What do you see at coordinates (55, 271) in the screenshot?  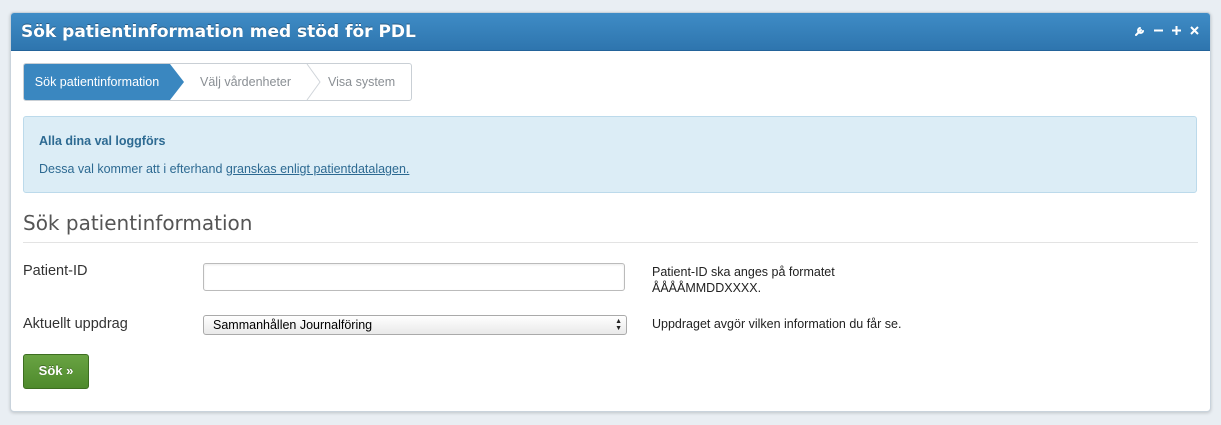 I see `patient-id-label: Patient-ID` at bounding box center [55, 271].